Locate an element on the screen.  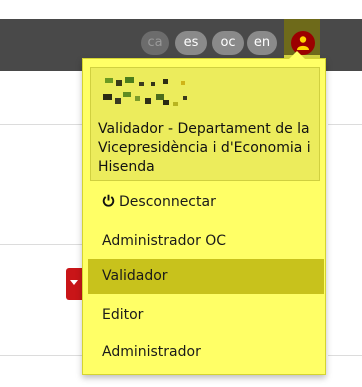
user-avatar-image is located at coordinates (151, 96).